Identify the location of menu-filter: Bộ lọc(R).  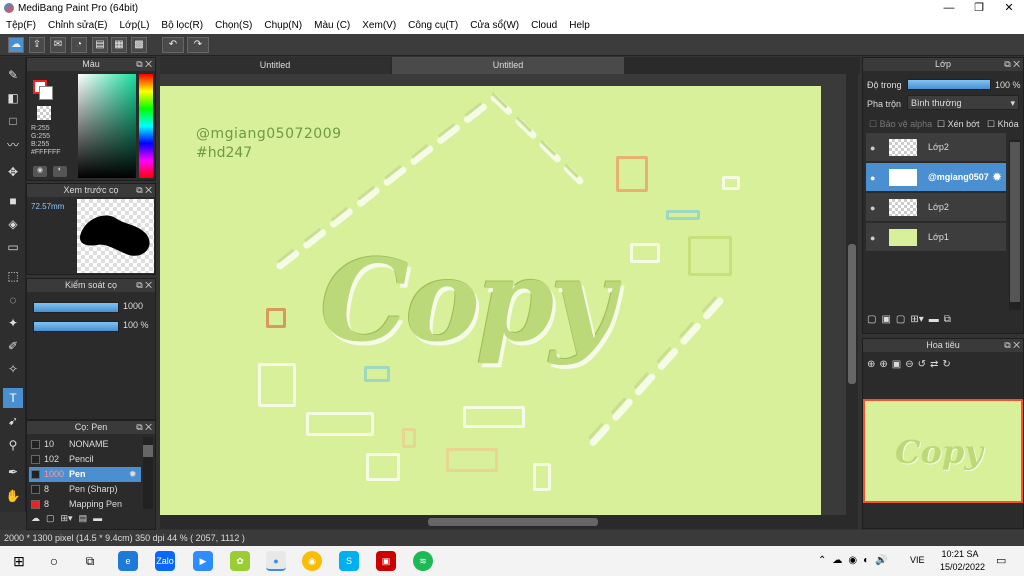
(182, 25).